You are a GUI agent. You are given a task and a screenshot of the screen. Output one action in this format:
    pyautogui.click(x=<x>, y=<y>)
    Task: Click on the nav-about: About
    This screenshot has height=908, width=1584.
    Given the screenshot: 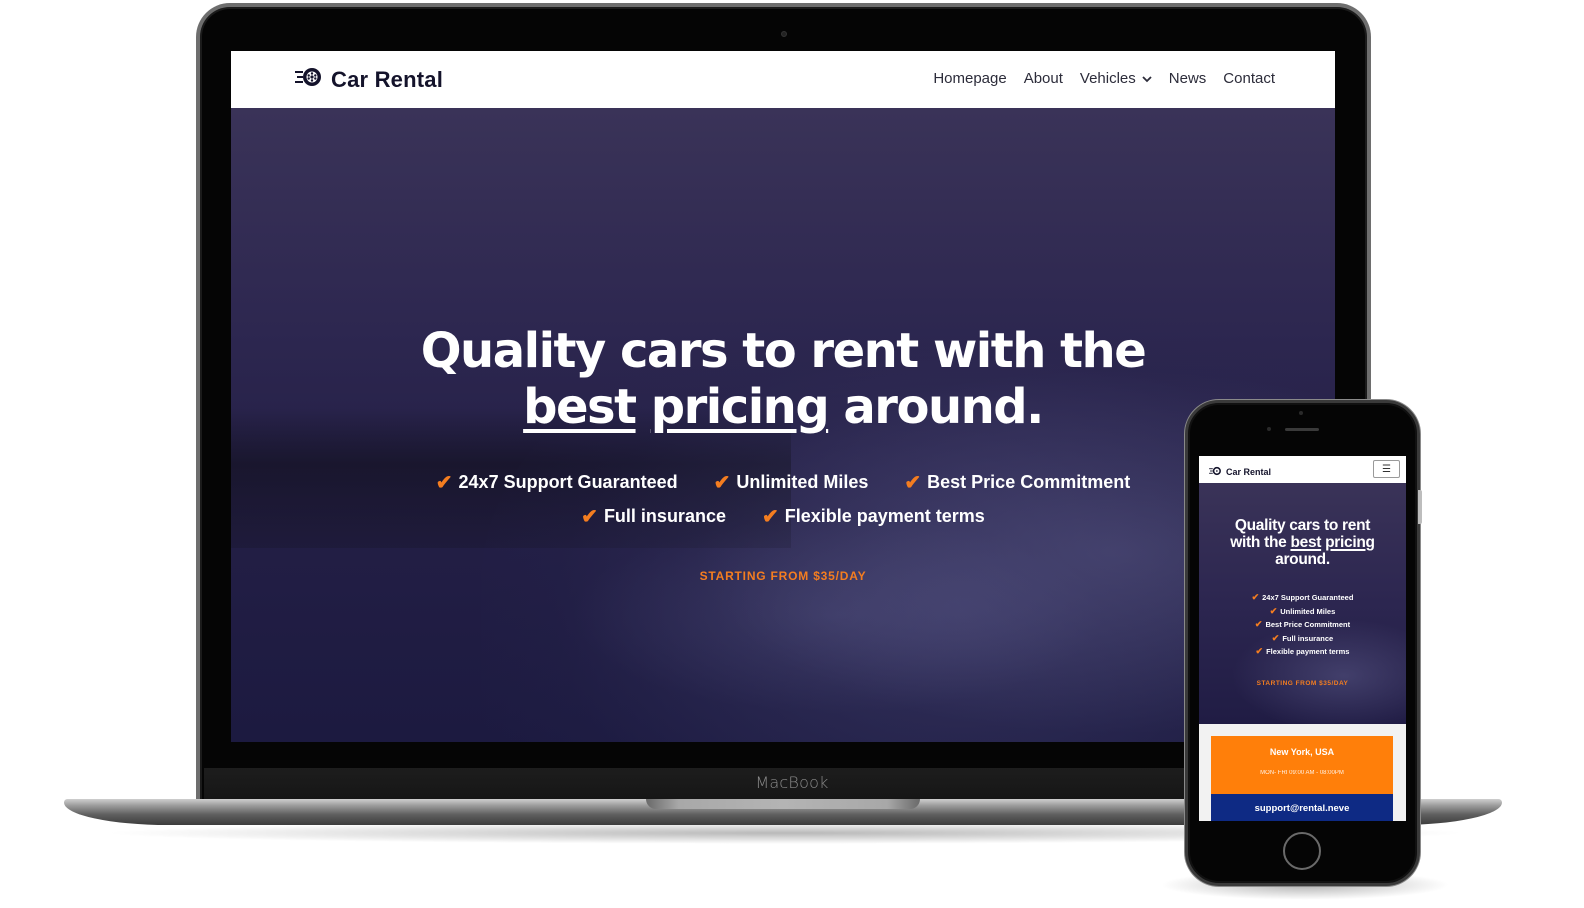 What is the action you would take?
    pyautogui.click(x=1043, y=78)
    